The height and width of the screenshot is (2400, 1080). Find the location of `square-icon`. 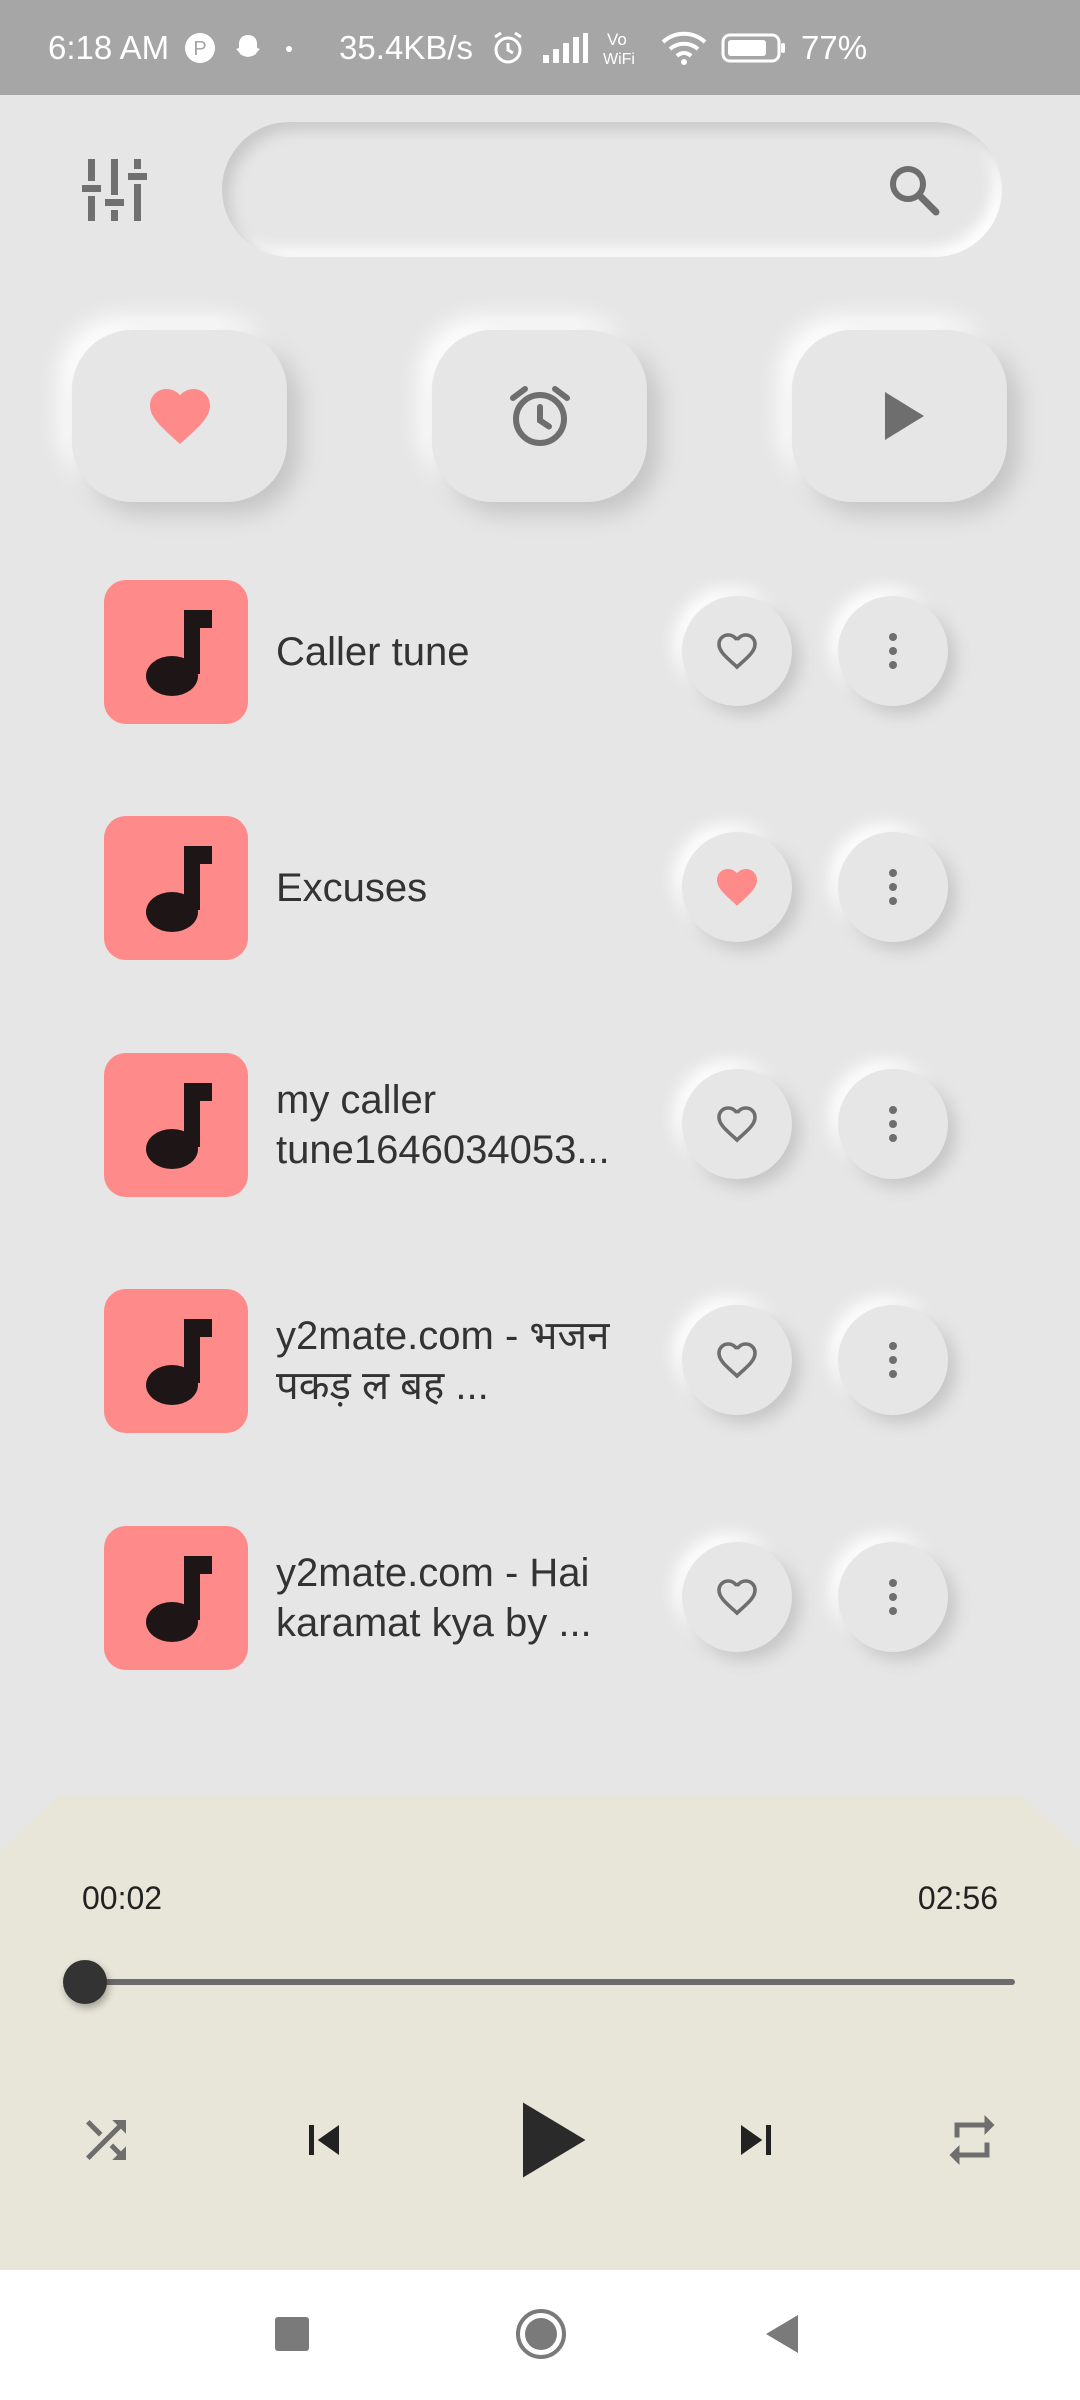

square-icon is located at coordinates (292, 2334).